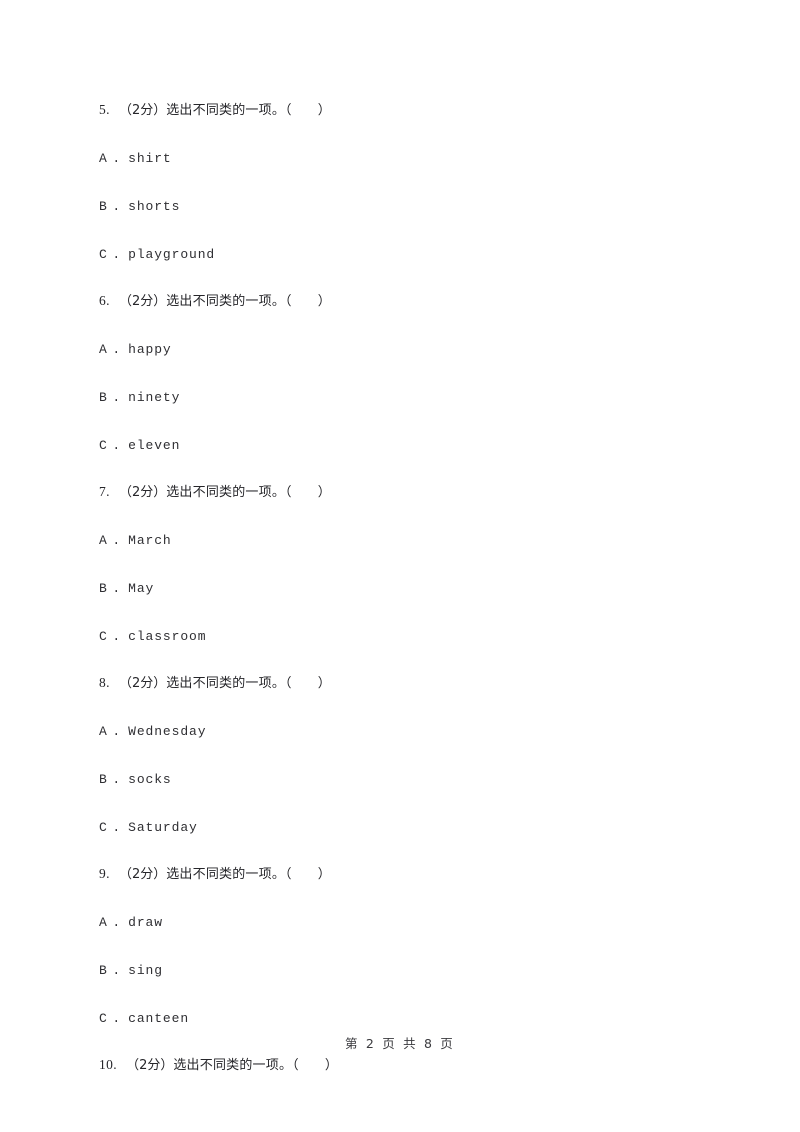 The height and width of the screenshot is (1132, 800). Describe the element at coordinates (409, 207) in the screenshot. I see `option-b: B. shorts` at that location.